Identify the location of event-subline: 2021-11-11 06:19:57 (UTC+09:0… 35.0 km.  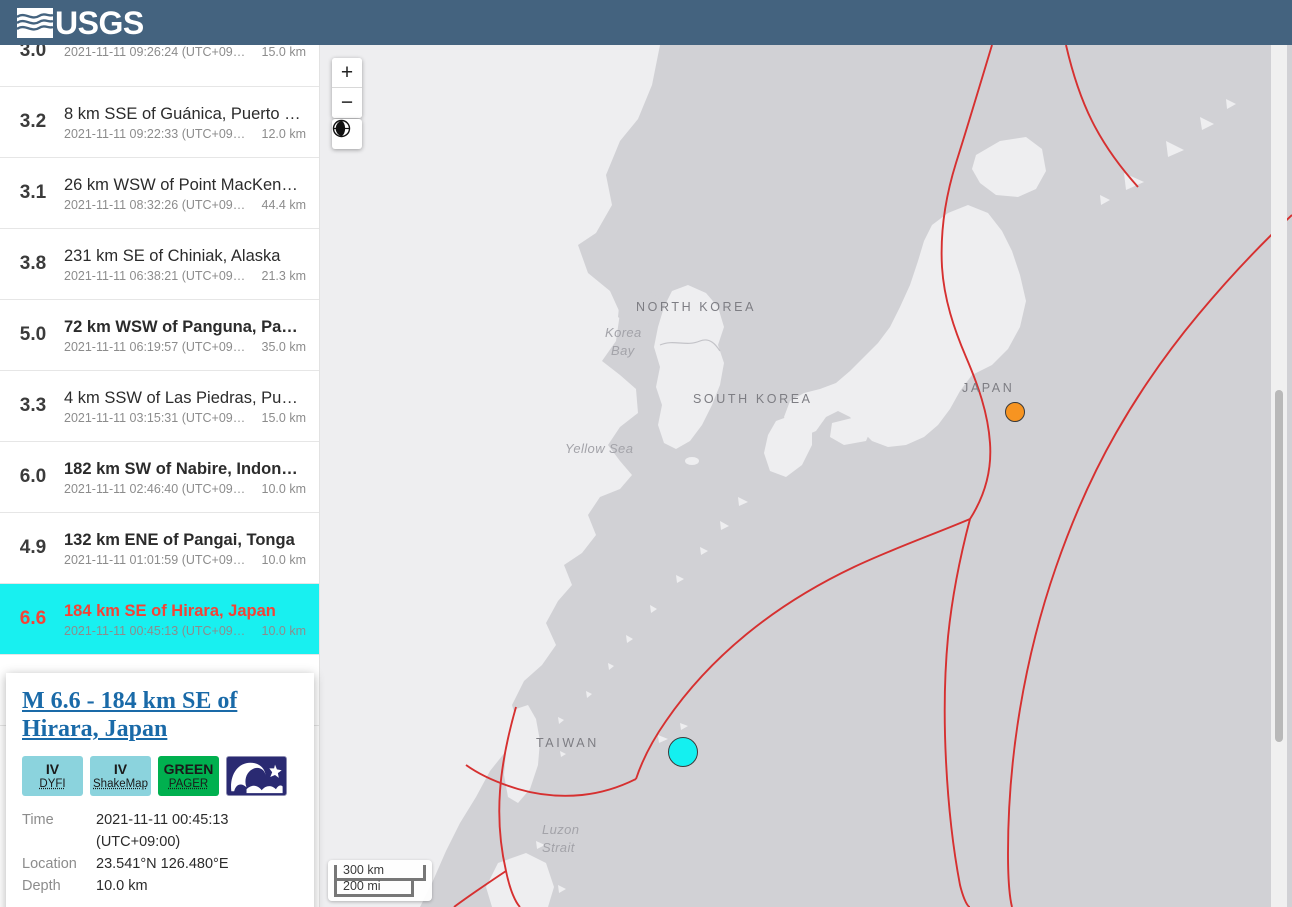
(185, 347).